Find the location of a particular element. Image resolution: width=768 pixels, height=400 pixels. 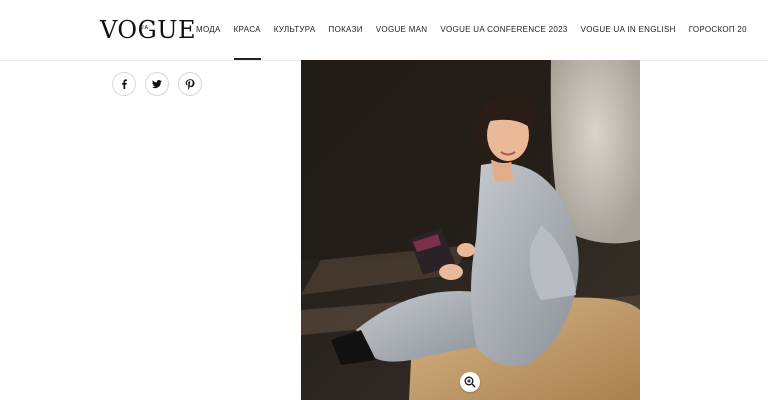

pinterest-icon is located at coordinates (190, 84).